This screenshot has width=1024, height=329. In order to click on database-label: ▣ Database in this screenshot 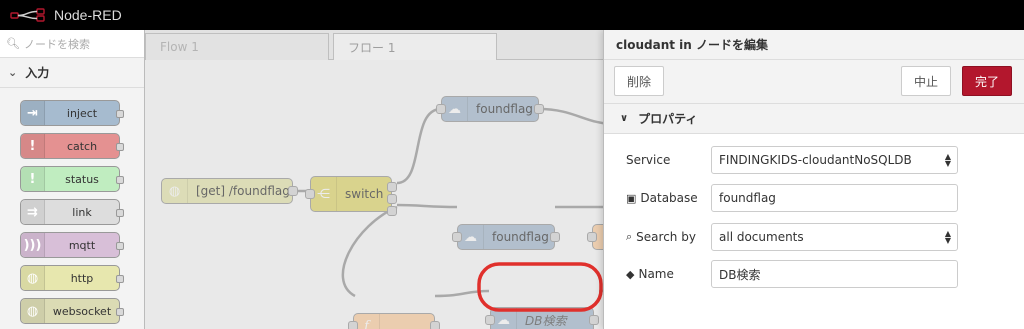, I will do `click(662, 198)`.